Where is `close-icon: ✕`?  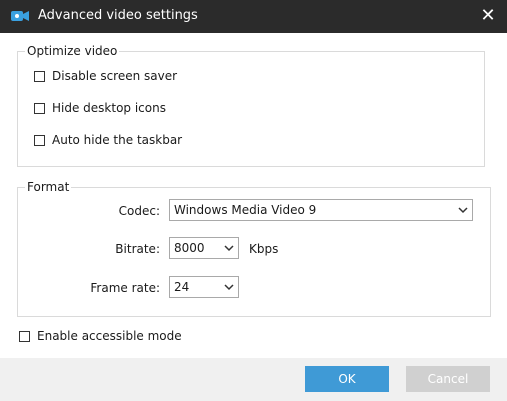 close-icon: ✕ is located at coordinates (488, 16).